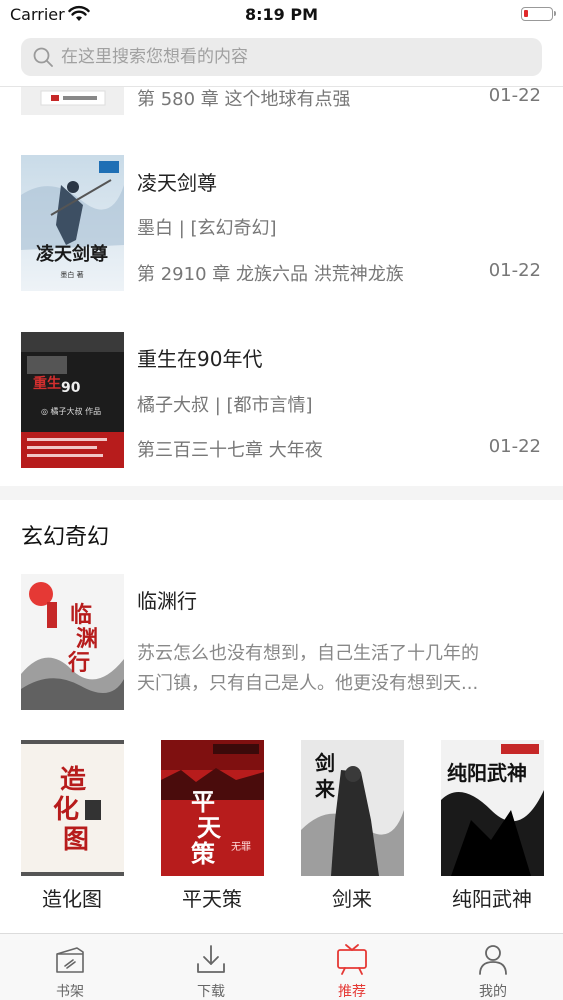  What do you see at coordinates (493, 992) in the screenshot?
I see `tab-label: 我的` at bounding box center [493, 992].